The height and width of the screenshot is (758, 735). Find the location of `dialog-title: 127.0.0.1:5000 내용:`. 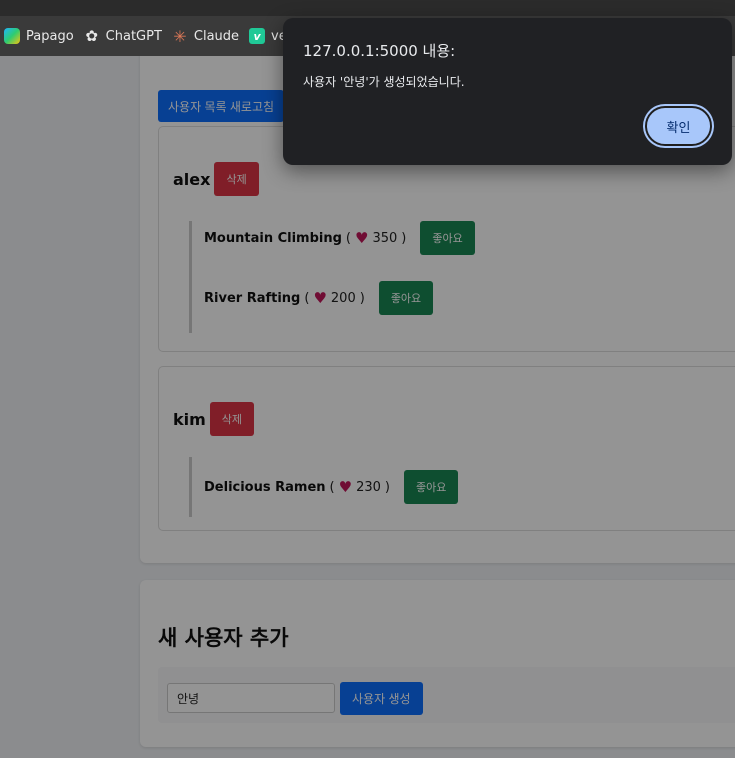

dialog-title: 127.0.0.1:5000 내용: is located at coordinates (379, 51).